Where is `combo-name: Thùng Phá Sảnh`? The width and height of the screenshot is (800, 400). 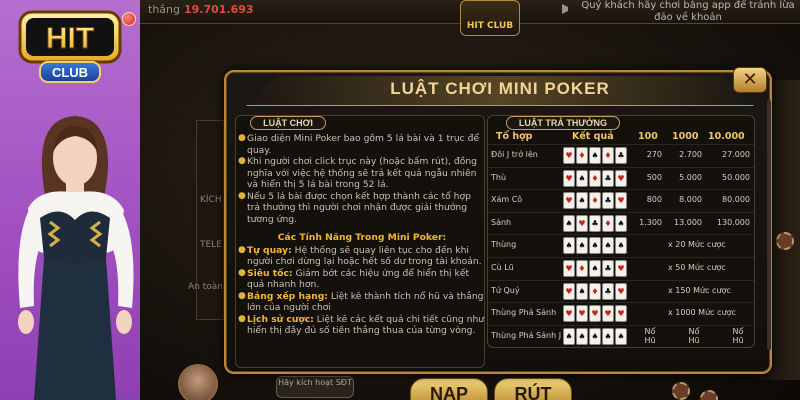 combo-name: Thùng Phá Sảnh is located at coordinates (524, 313).